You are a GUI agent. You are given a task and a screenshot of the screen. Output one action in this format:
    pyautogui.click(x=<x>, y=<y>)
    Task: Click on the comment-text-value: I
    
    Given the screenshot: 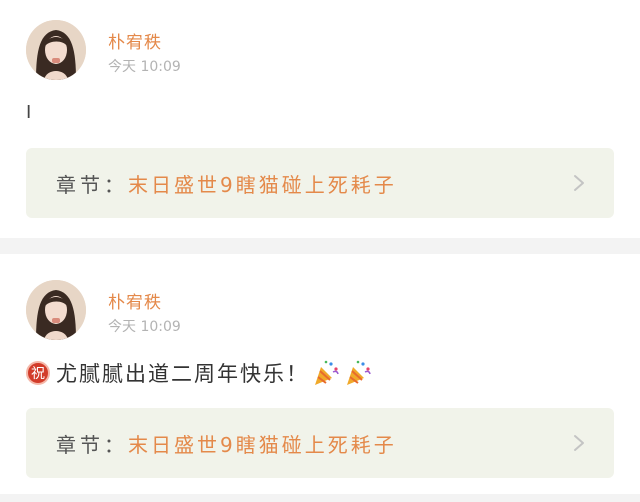 What is the action you would take?
    pyautogui.click(x=30, y=112)
    